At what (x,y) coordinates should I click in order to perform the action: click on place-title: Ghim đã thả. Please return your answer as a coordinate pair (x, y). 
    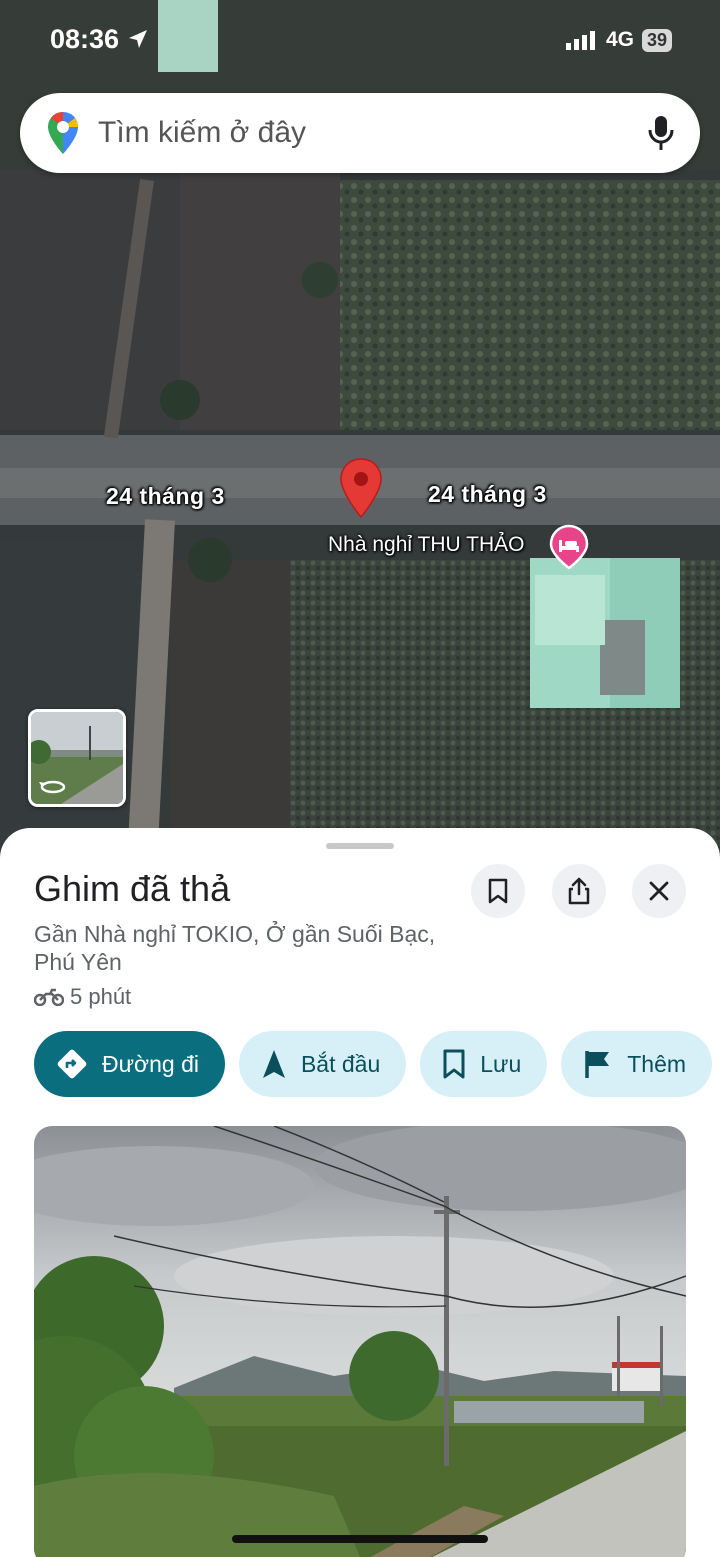
    Looking at the image, I should click on (132, 888).